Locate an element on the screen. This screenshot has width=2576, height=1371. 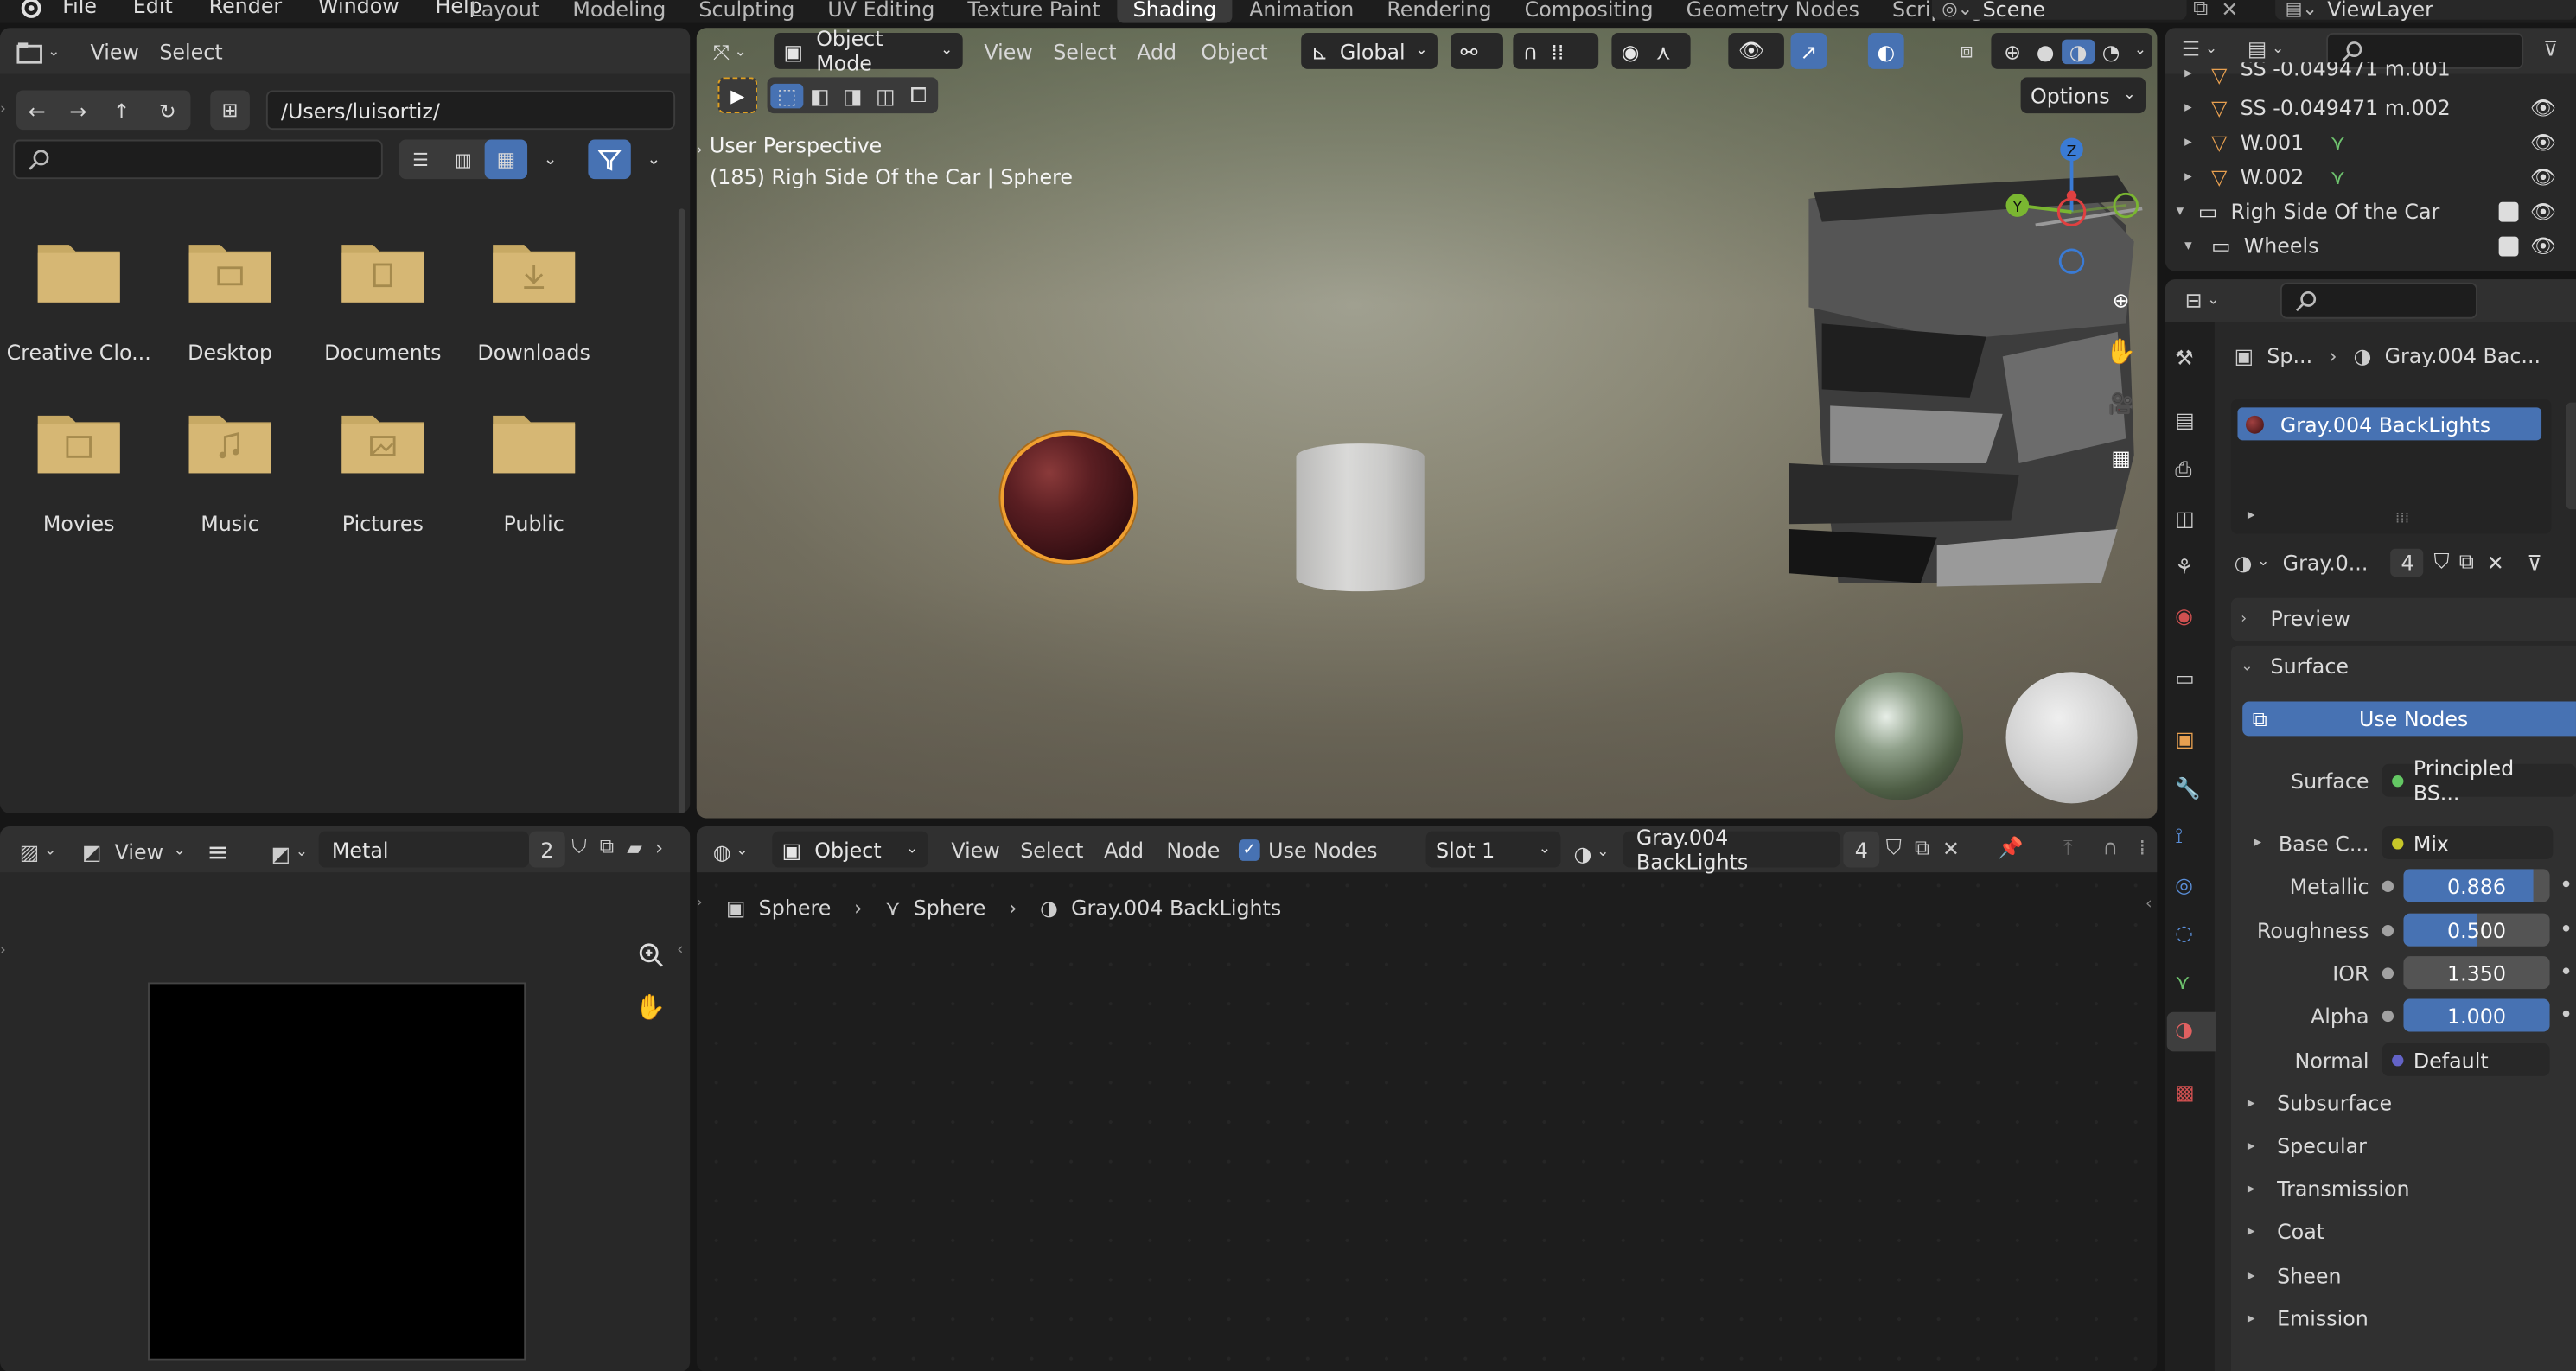
vp-menu-select: Select is located at coordinates (1084, 52).